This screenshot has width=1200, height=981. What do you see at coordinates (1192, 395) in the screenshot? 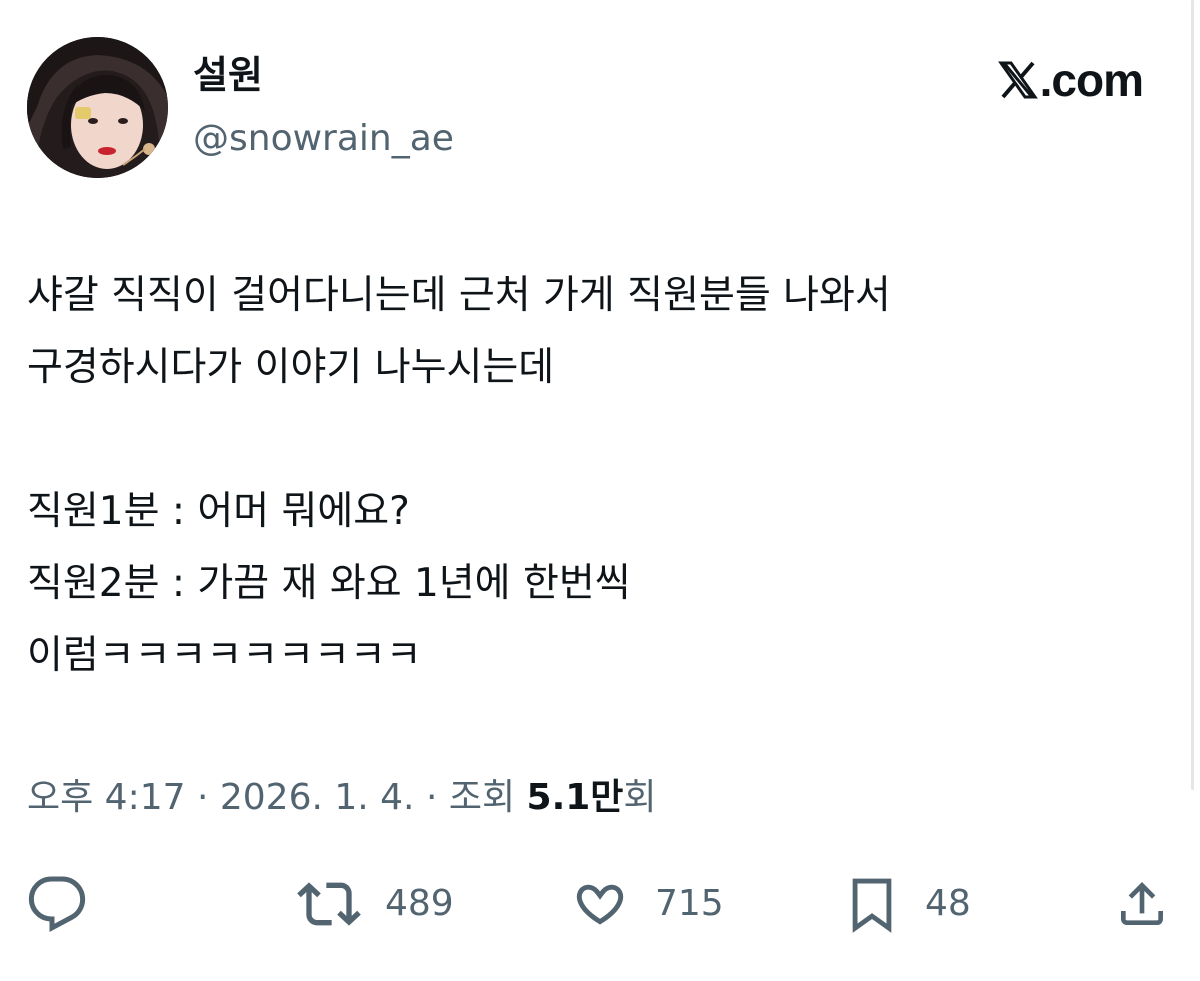
I see `scrollbar` at bounding box center [1192, 395].